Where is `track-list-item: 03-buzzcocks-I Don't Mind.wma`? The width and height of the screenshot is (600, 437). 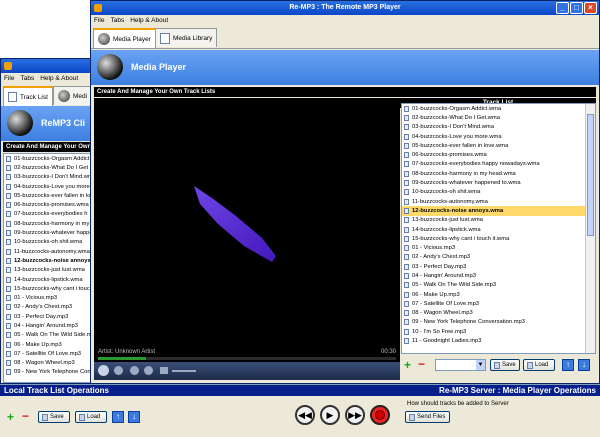 track-list-item: 03-buzzcocks-I Don't Mind.wma is located at coordinates (498, 127).